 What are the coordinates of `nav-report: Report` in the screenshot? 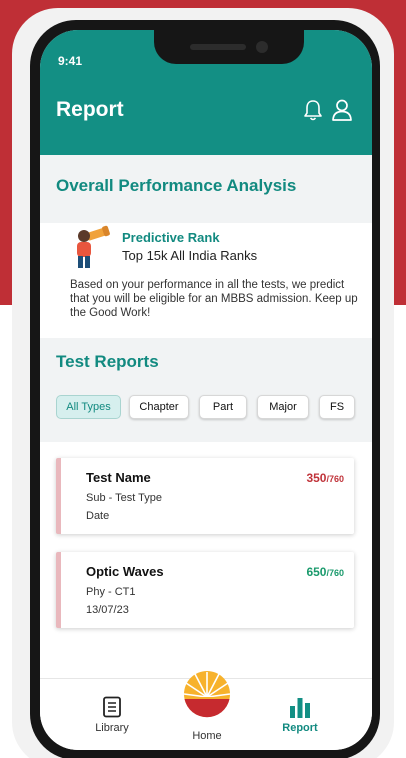 It's located at (300, 715).